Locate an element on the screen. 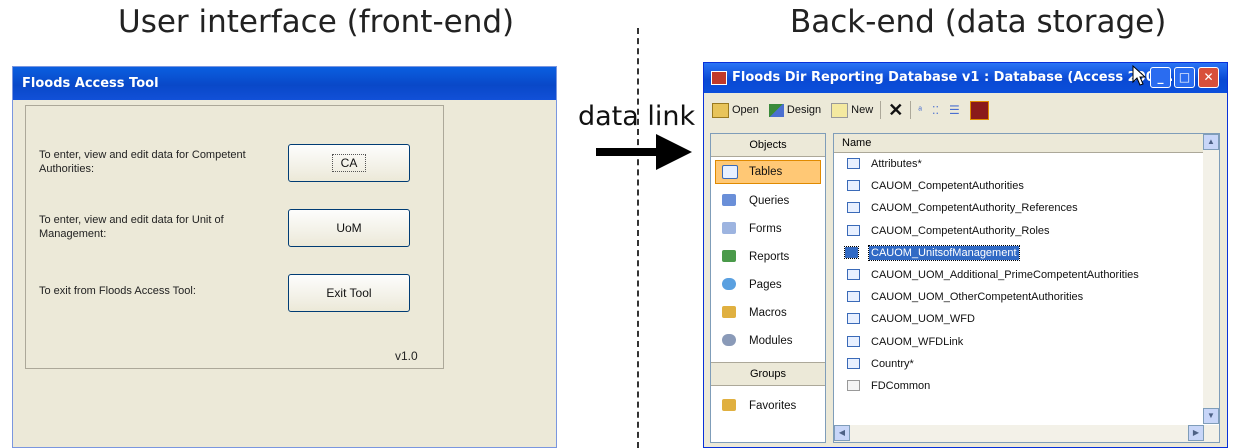 This screenshot has height=448, width=1257. favorites-label: Favorites is located at coordinates (773, 406).